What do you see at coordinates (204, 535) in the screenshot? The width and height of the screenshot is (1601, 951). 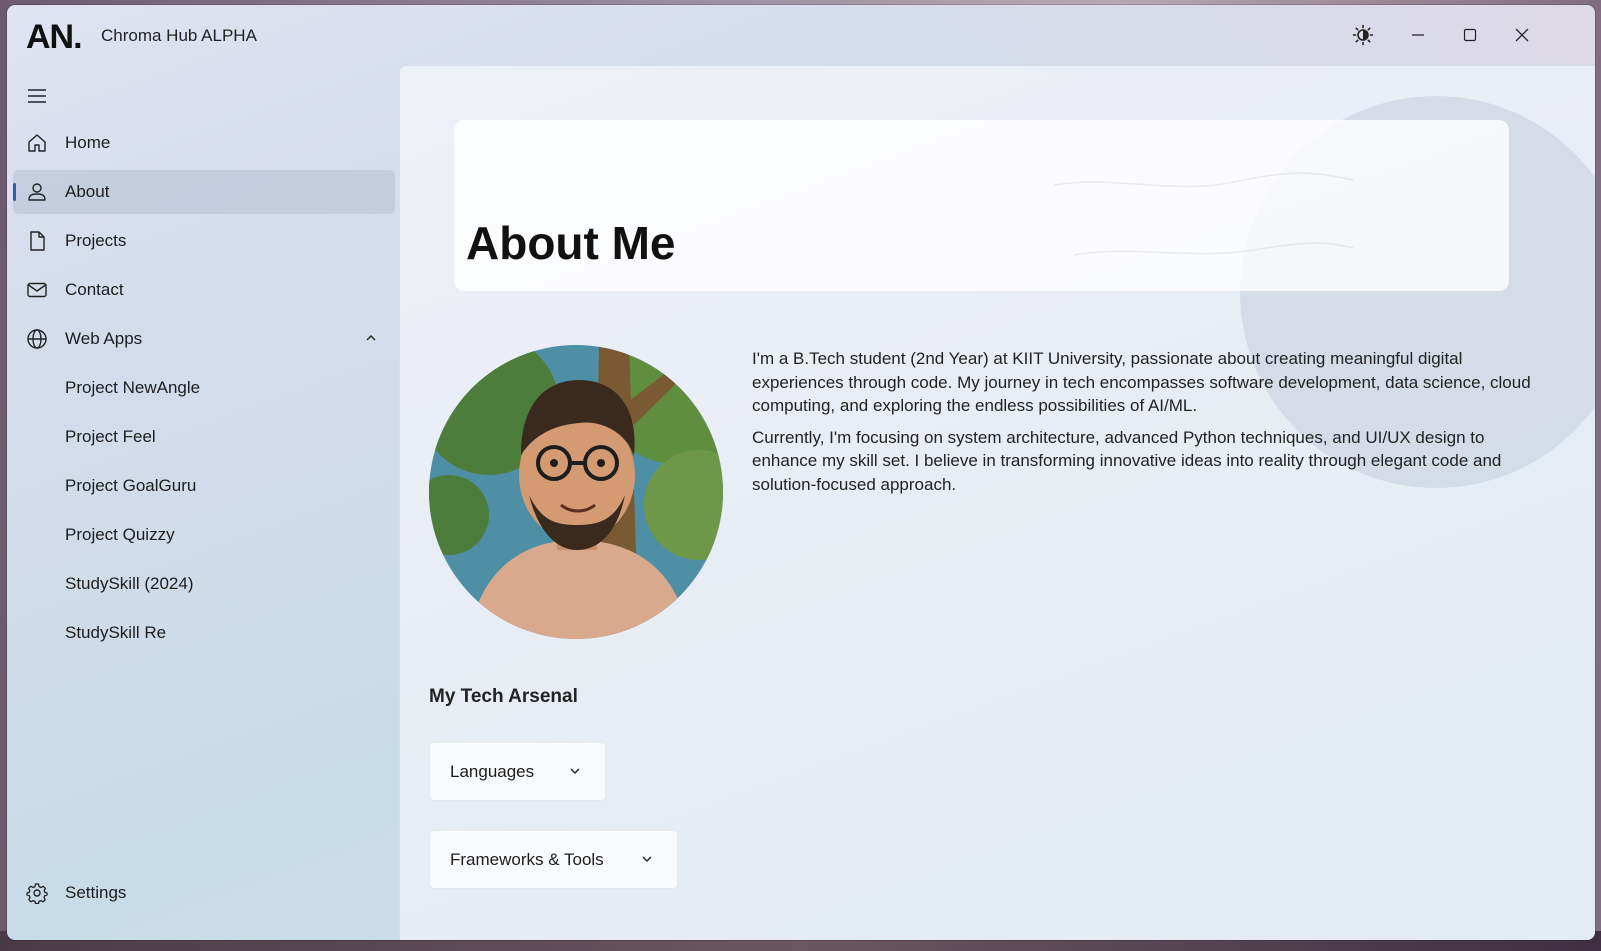 I see `nav-item-project-quizzy: Project Quizzy` at bounding box center [204, 535].